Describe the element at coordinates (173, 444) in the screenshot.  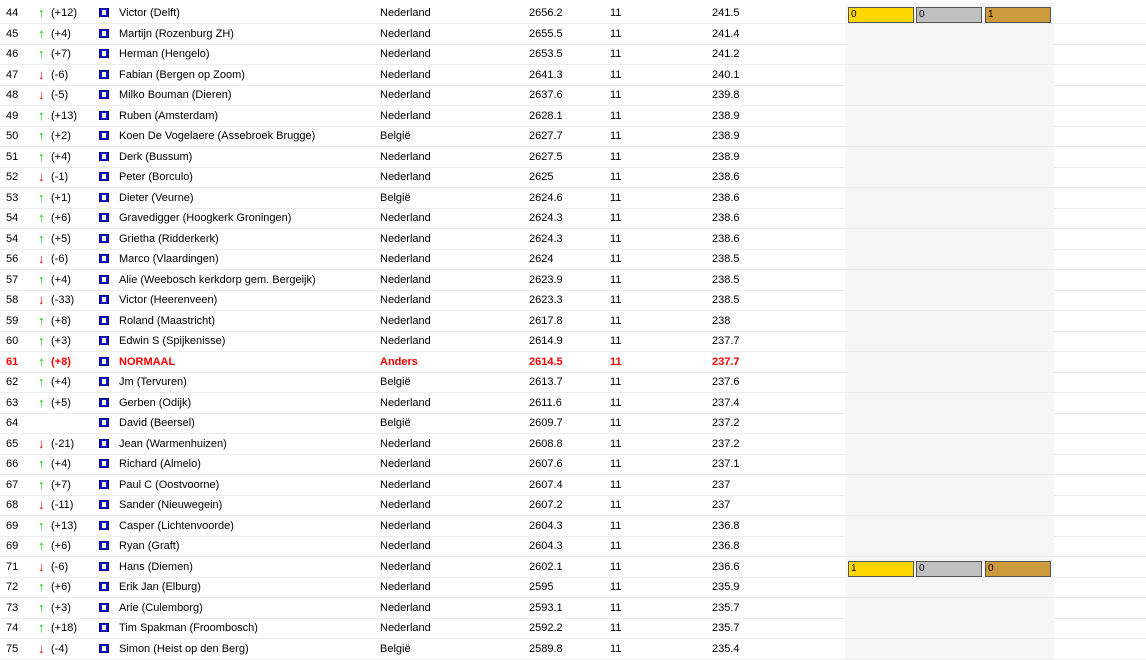
I see `player-name: Jean (Warmenhuizen)` at that location.